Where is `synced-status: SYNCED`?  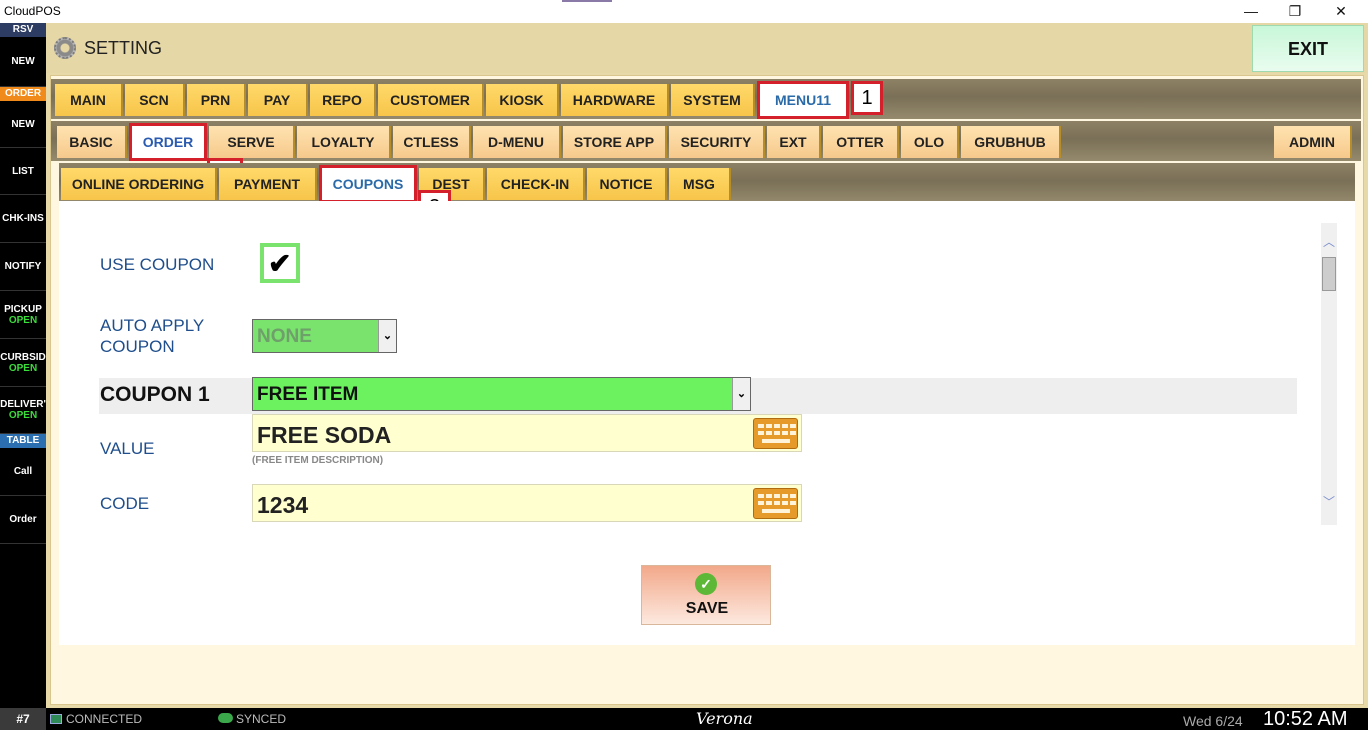 synced-status: SYNCED is located at coordinates (261, 719).